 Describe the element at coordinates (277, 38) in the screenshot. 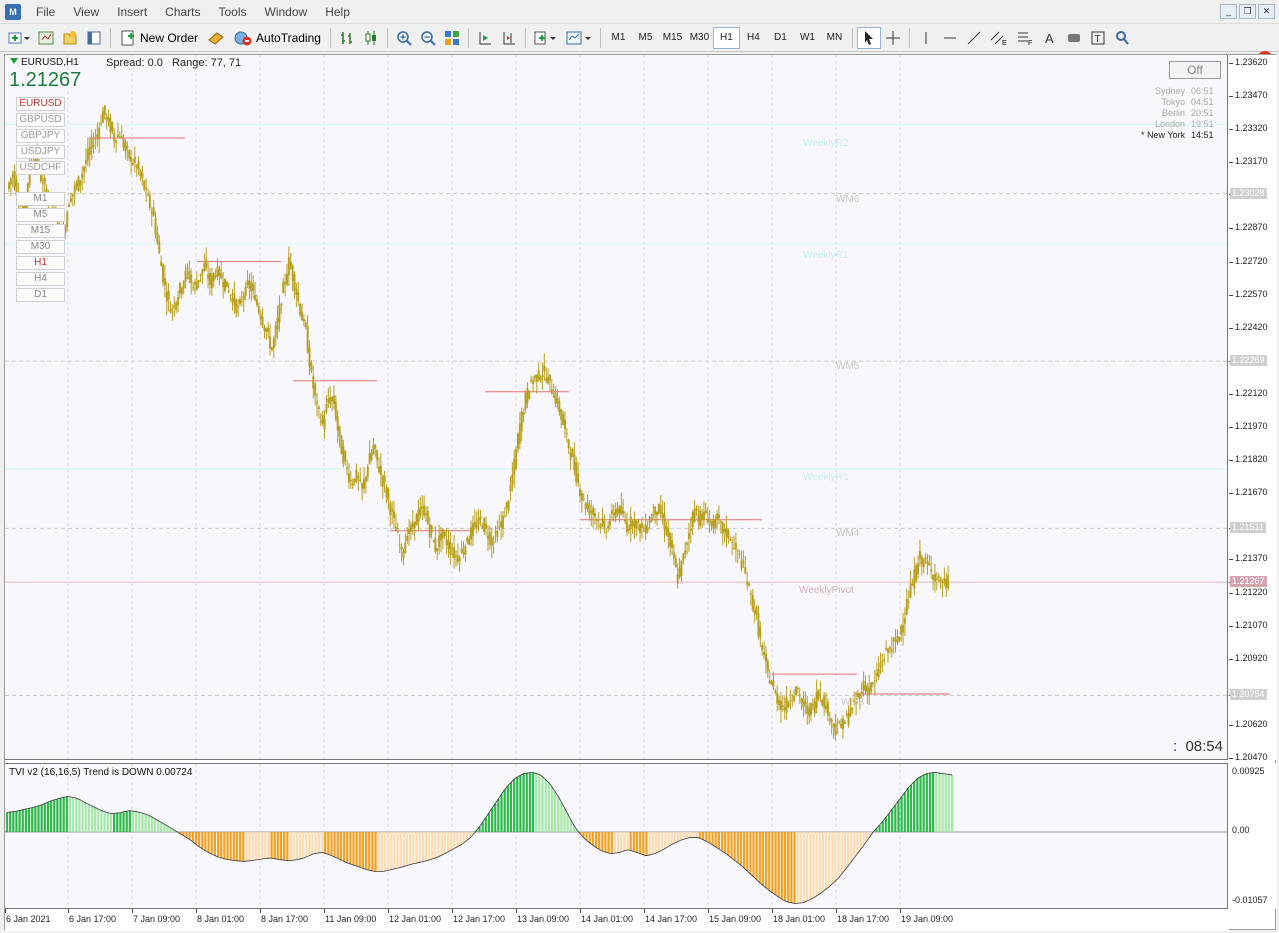

I see `autotrading-button: AutoTrading` at that location.